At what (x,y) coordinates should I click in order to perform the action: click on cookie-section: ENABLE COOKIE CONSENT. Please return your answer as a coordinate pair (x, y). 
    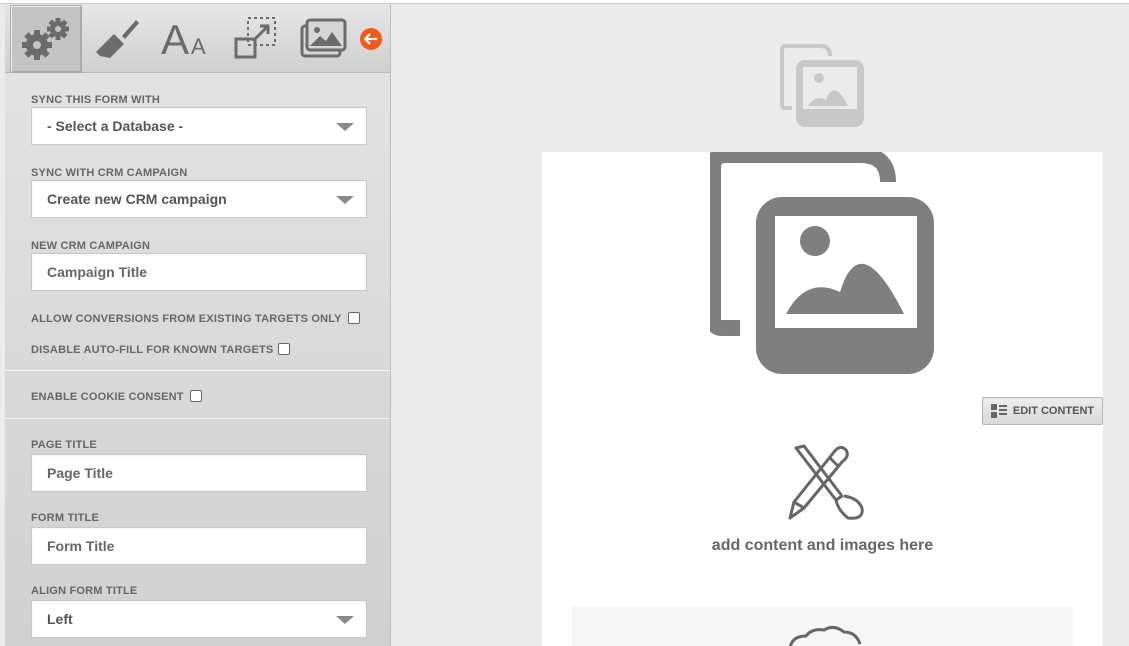
    Looking at the image, I should click on (197, 394).